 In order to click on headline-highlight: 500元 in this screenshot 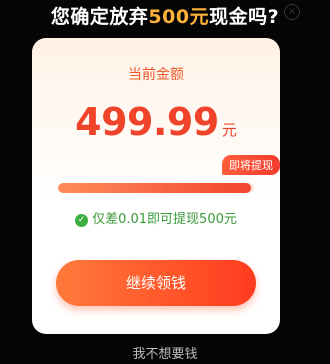, I will do `click(179, 17)`.